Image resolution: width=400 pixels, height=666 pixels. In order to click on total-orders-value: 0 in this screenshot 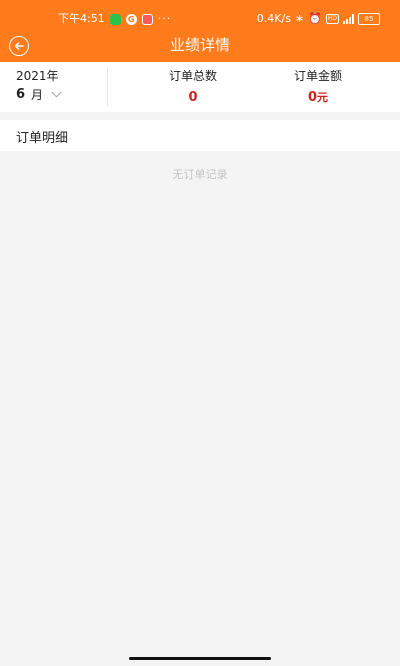, I will do `click(193, 97)`.